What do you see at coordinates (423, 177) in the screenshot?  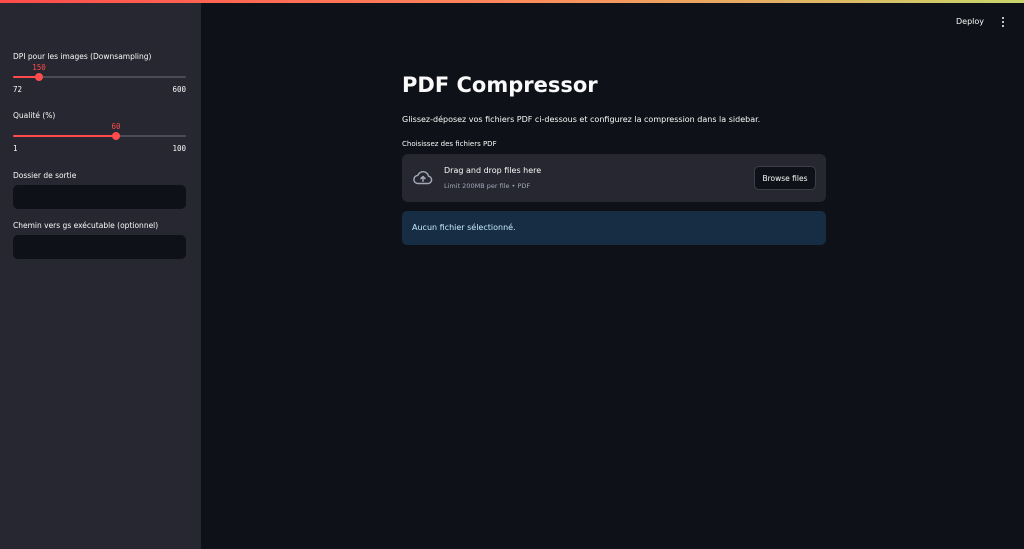 I see `cloud-upload-icon` at bounding box center [423, 177].